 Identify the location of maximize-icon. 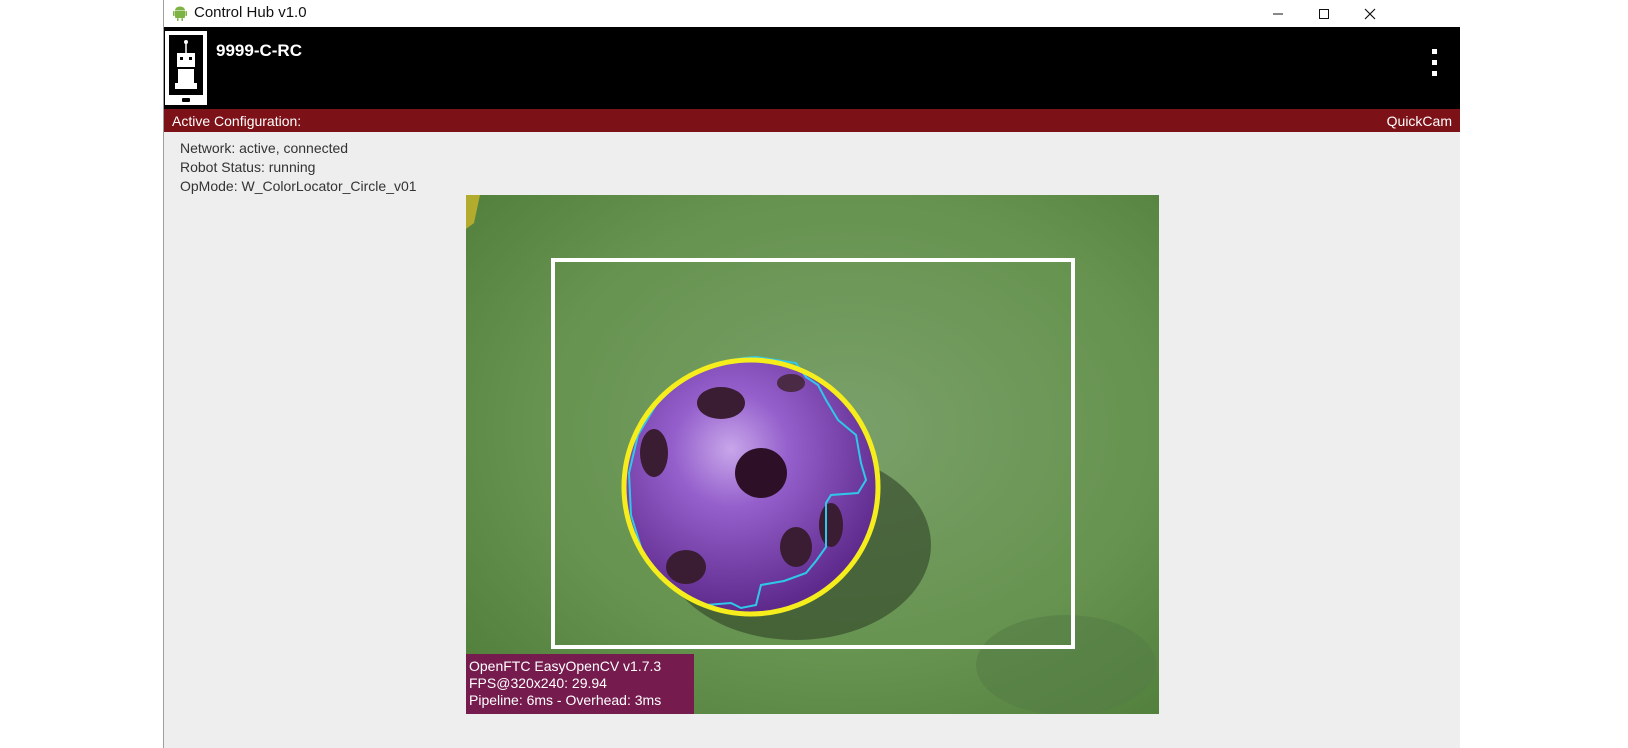
(1324, 13).